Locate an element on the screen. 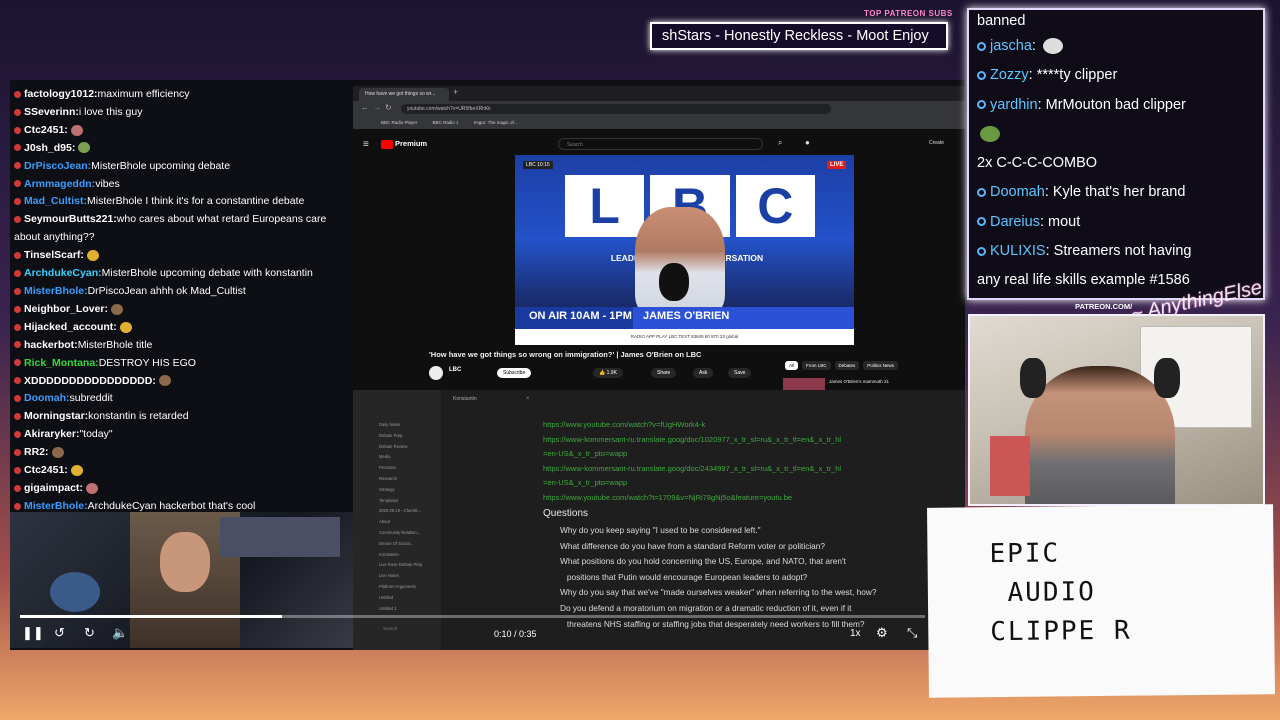  share-button: Share is located at coordinates (664, 373).